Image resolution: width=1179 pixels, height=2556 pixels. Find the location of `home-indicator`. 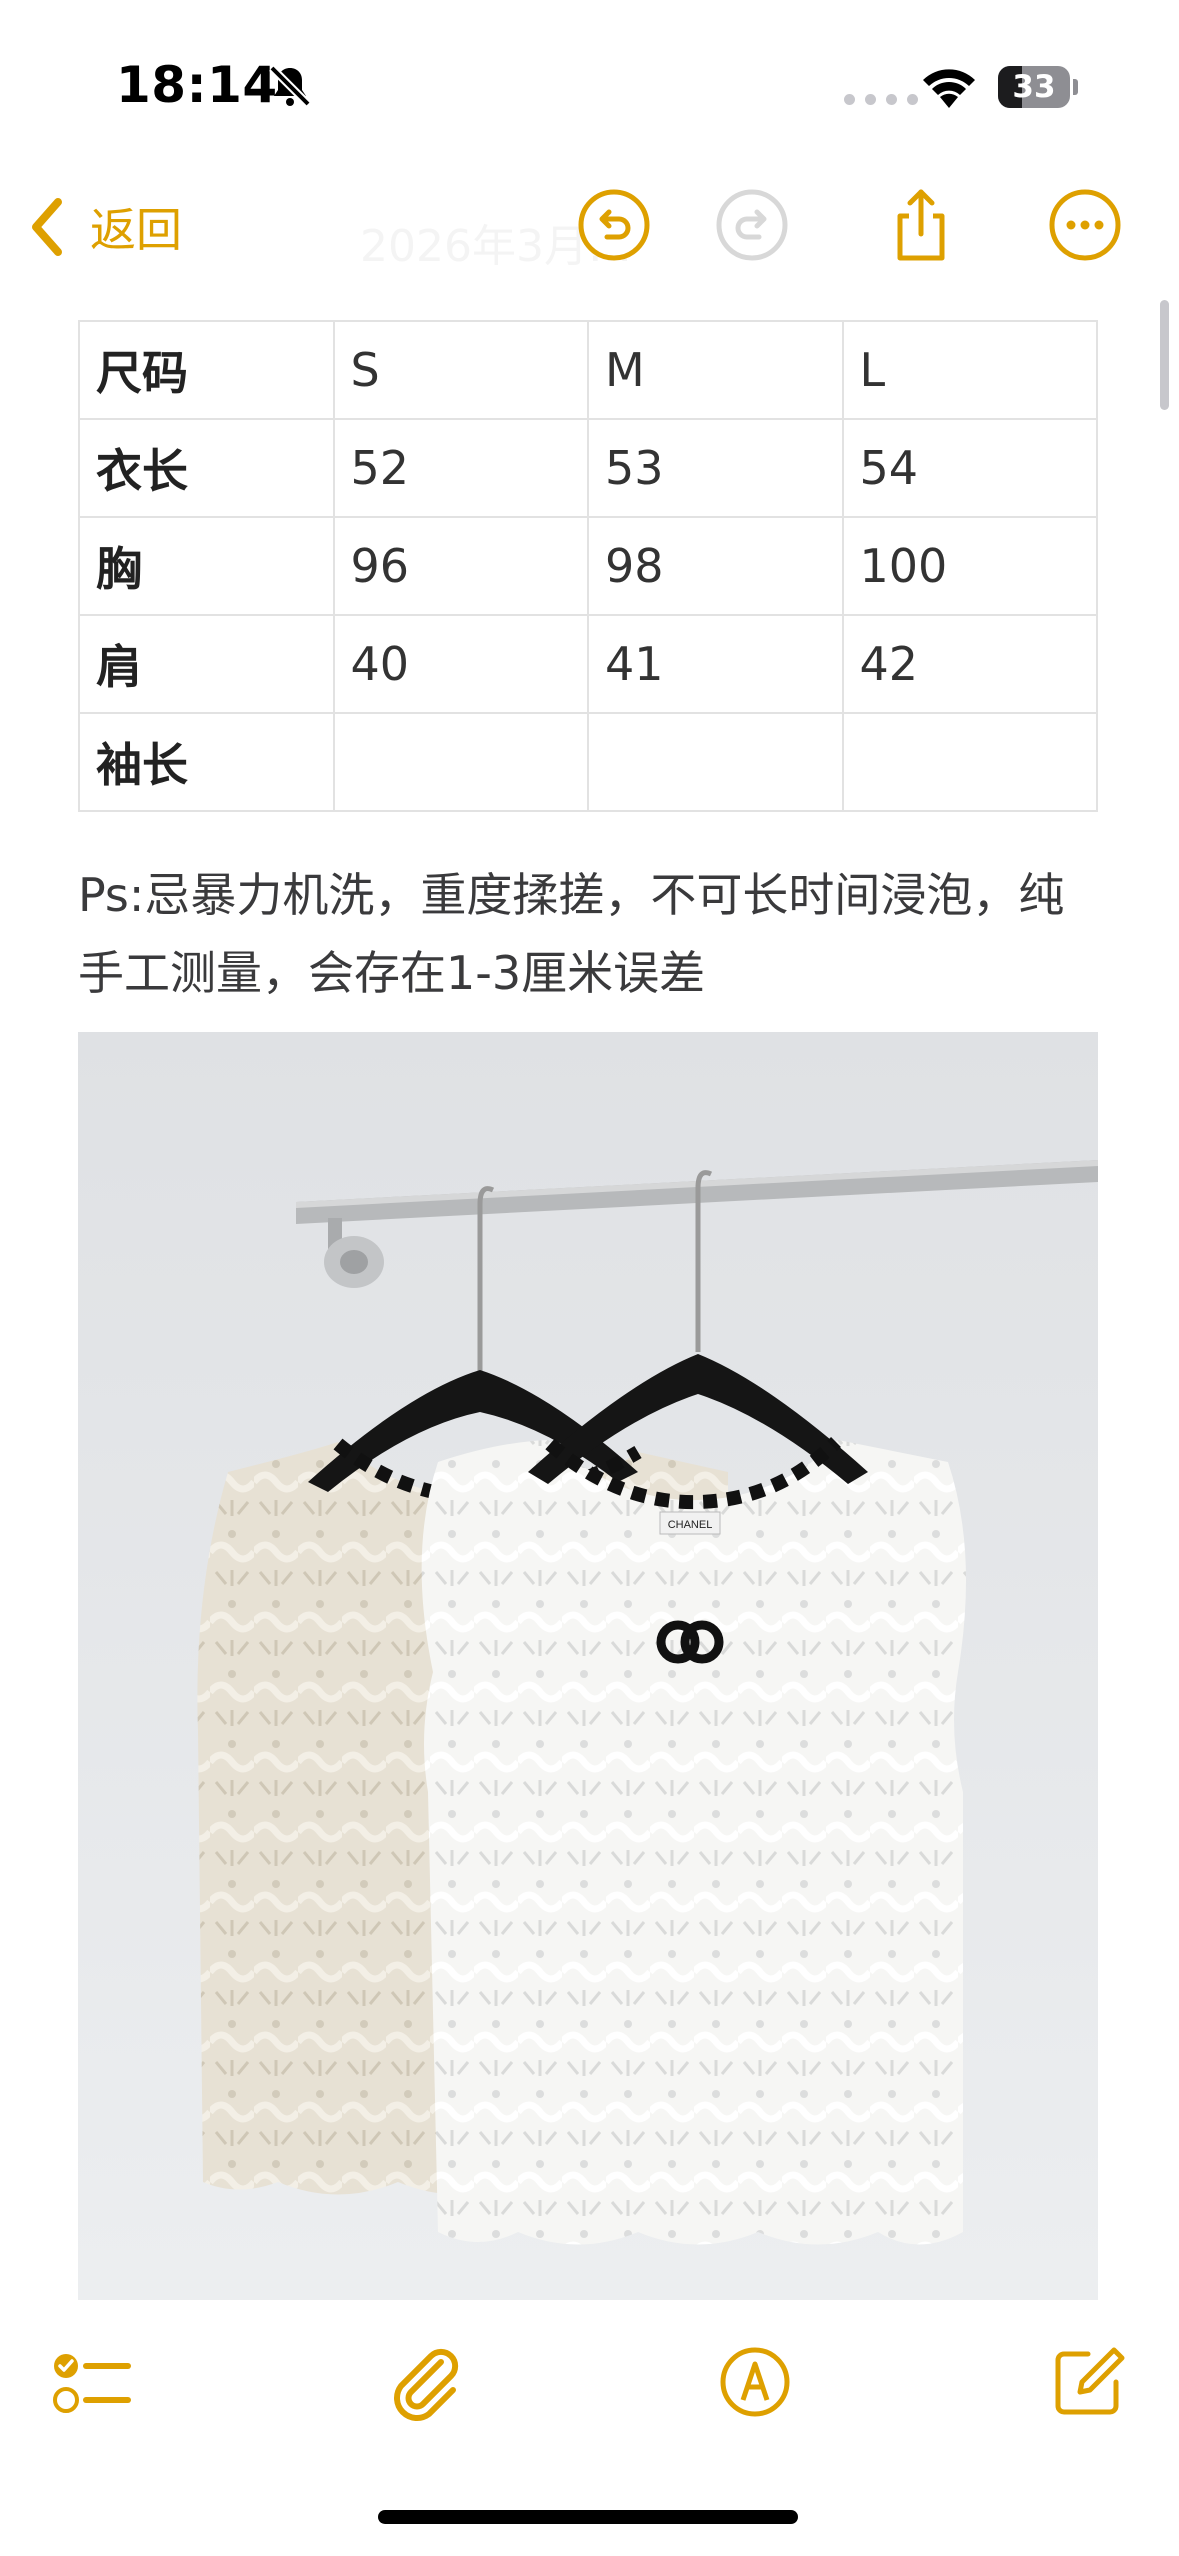

home-indicator is located at coordinates (588, 2517).